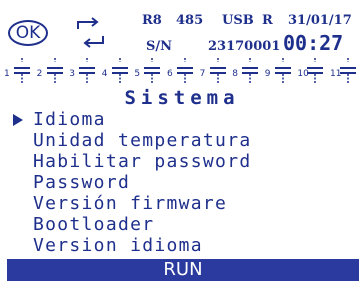 The image size is (364, 281). I want to click on serial-label: S/N, so click(159, 46).